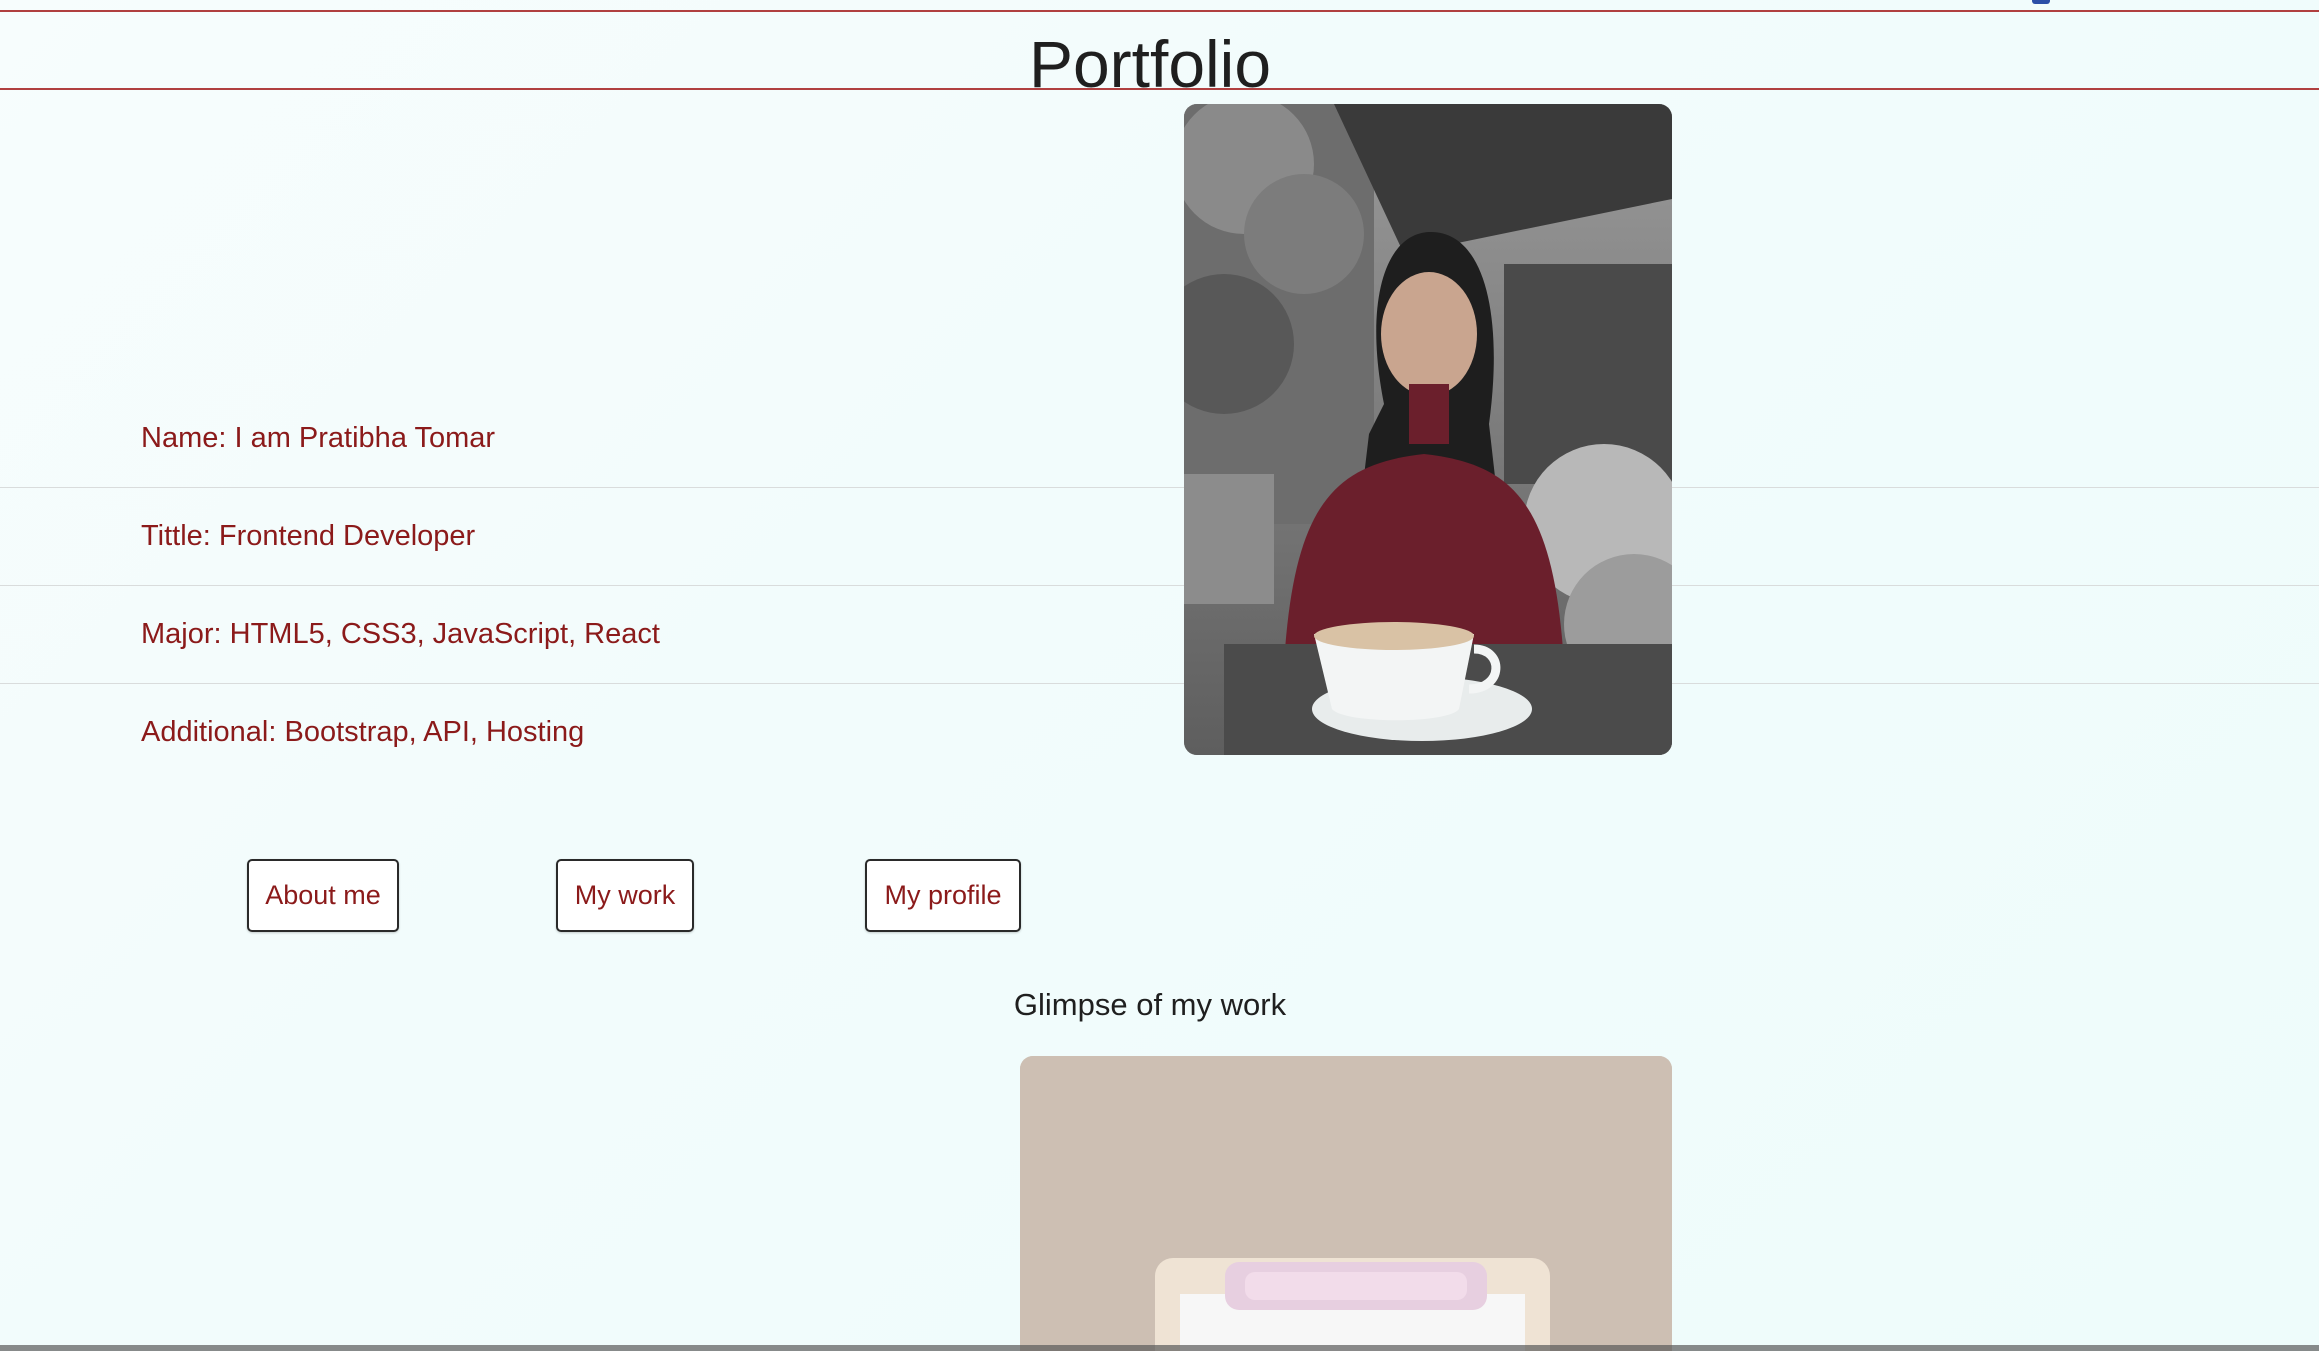 The image size is (2319, 1351). I want to click on profile-photo-graphic, so click(1428, 429).